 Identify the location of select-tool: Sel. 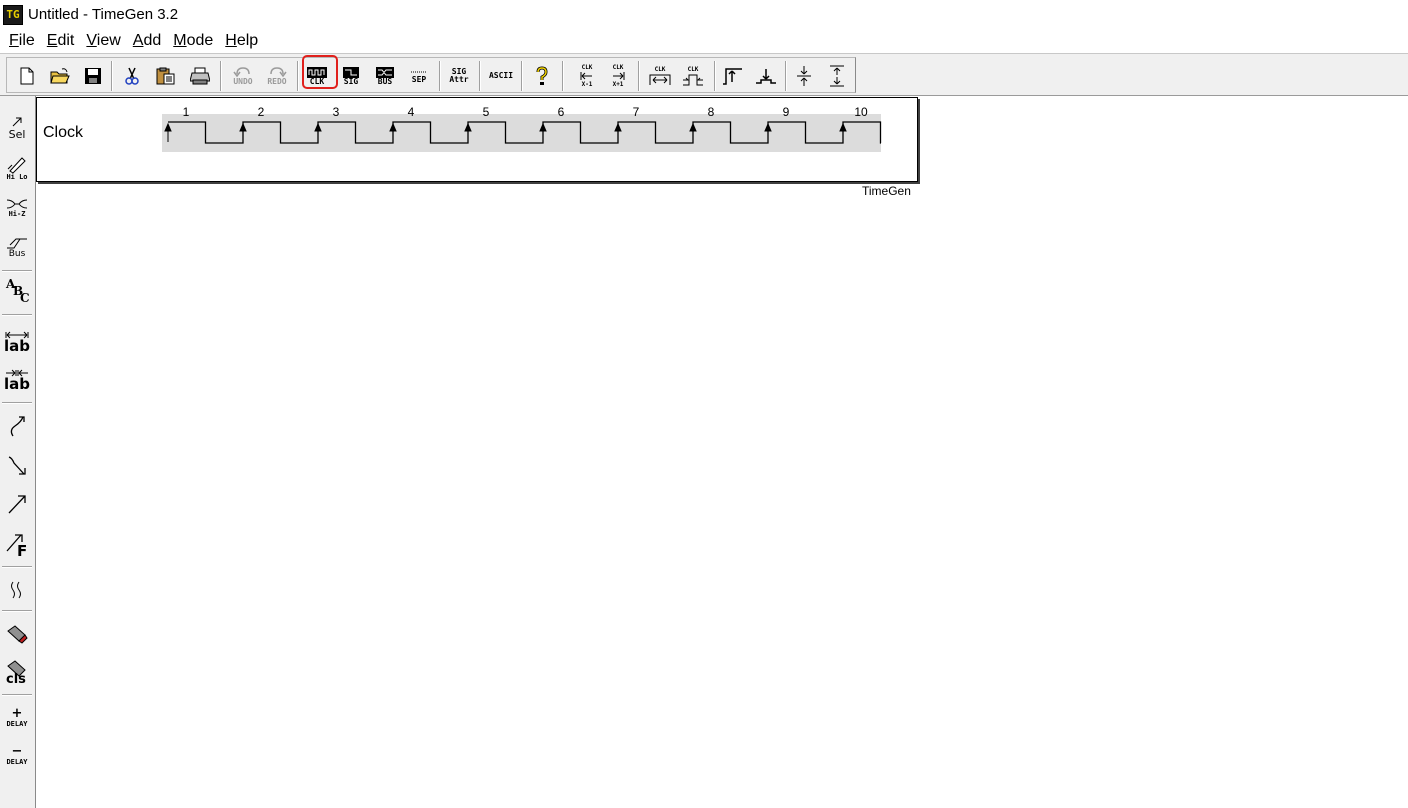
(17, 128).